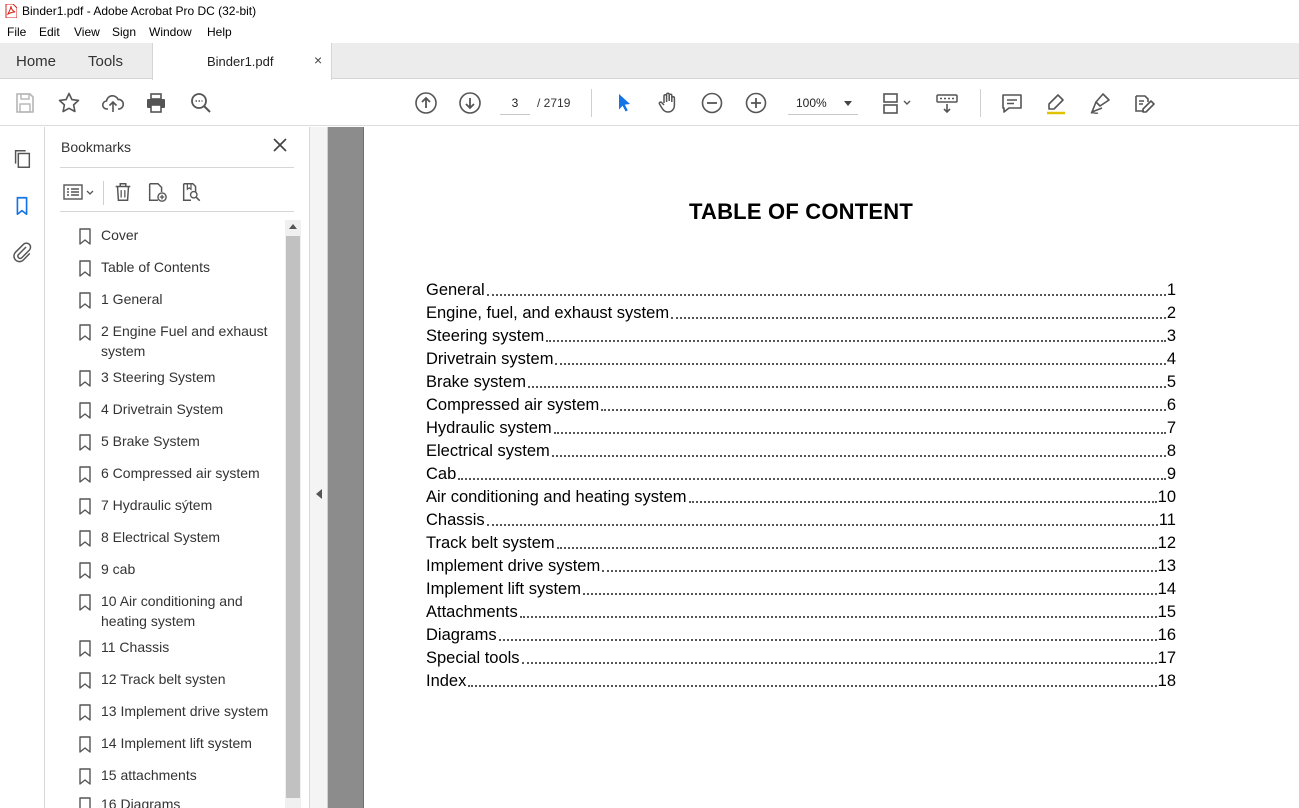 Image resolution: width=1299 pixels, height=808 pixels. I want to click on comment-button, so click(1012, 103).